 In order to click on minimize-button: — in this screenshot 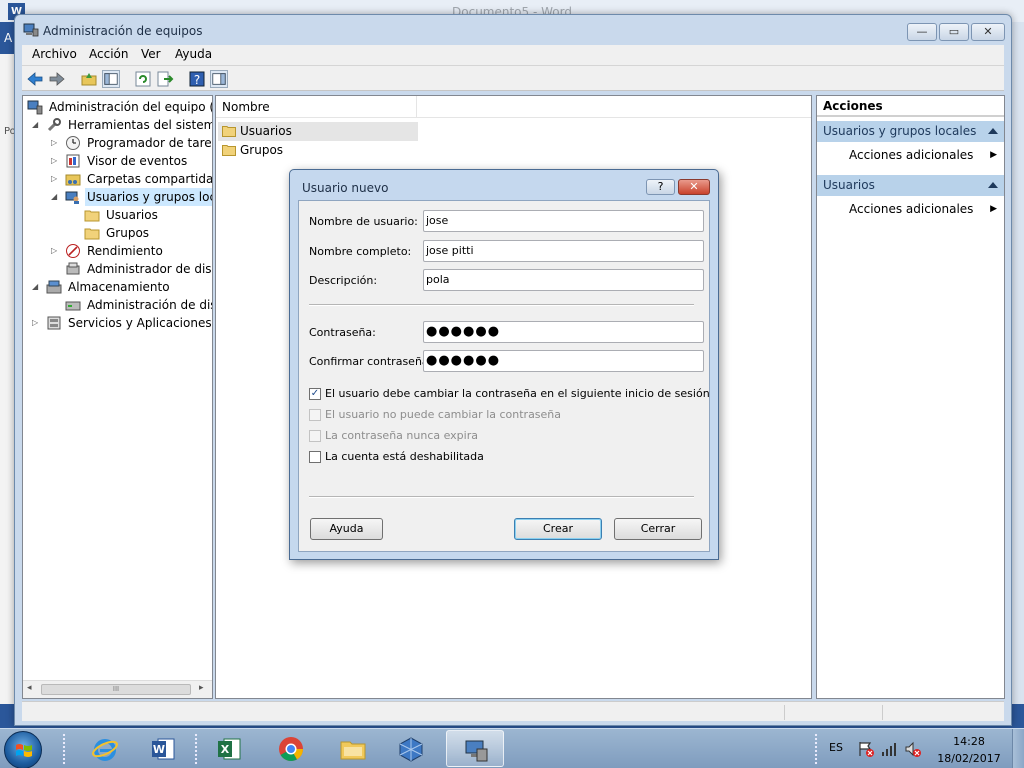, I will do `click(922, 32)`.